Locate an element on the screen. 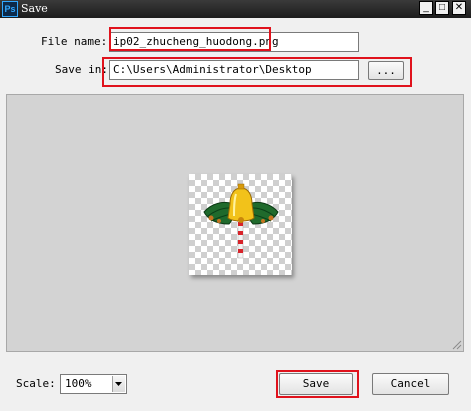 The image size is (471, 411). save-in-input: C:\Users\Administrator\Desktop is located at coordinates (234, 70).